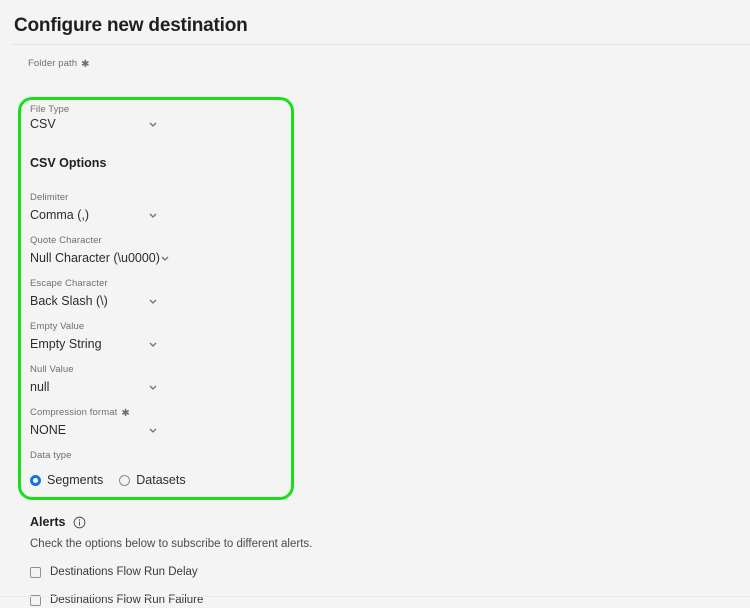 The image size is (750, 608). What do you see at coordinates (125, 480) in the screenshot?
I see `radio-unselected-icon` at bounding box center [125, 480].